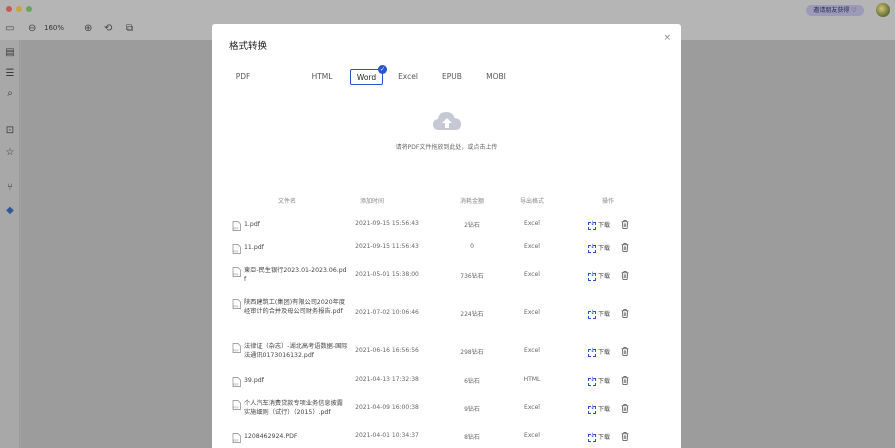 The height and width of the screenshot is (448, 895). I want to click on tab-excel: Excel, so click(408, 77).